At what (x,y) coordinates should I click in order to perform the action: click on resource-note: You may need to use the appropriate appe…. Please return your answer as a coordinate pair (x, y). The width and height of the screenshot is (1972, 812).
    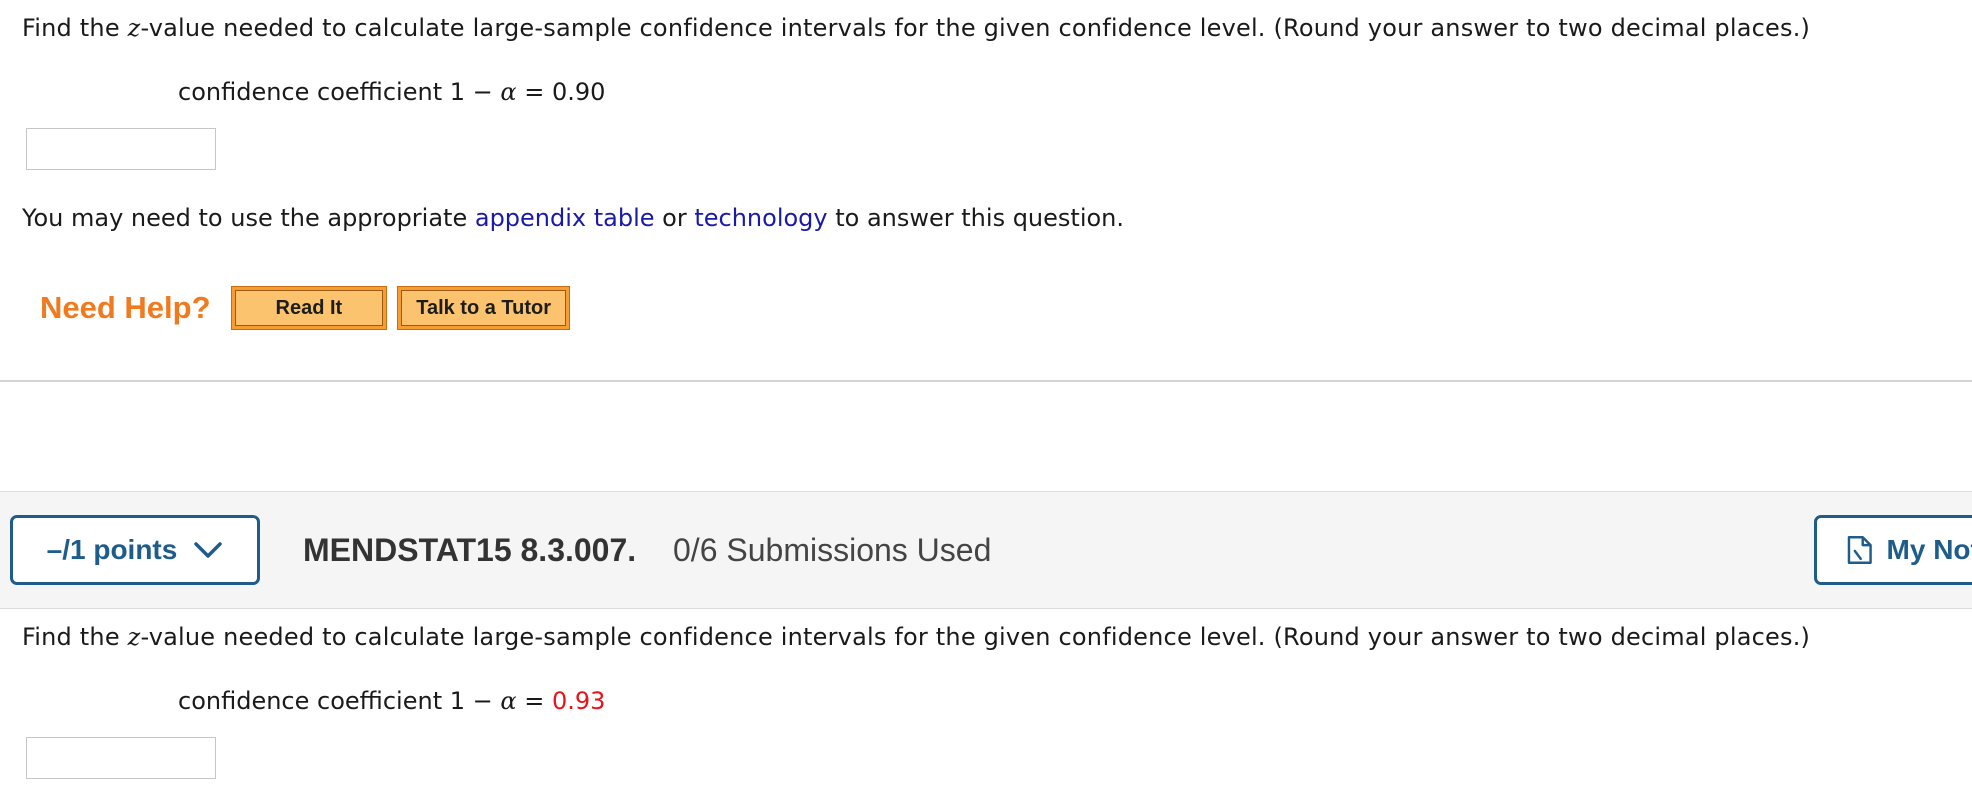
    Looking at the image, I should click on (573, 218).